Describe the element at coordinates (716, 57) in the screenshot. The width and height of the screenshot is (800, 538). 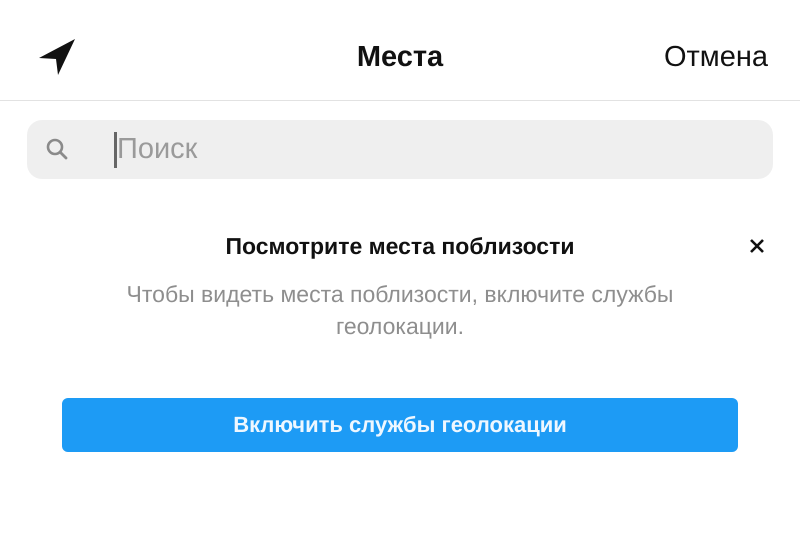
I see `cancel-link: Отмена` at that location.